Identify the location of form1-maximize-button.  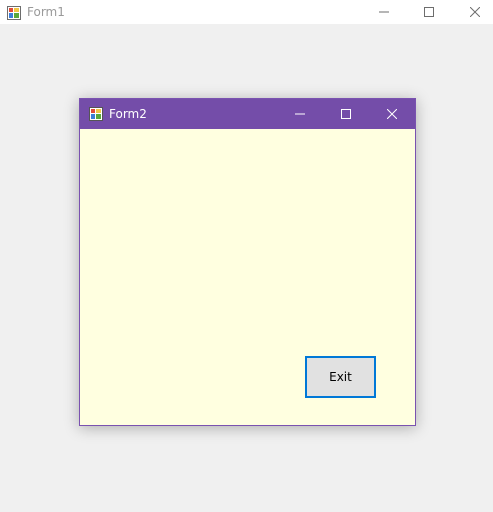
(429, 12).